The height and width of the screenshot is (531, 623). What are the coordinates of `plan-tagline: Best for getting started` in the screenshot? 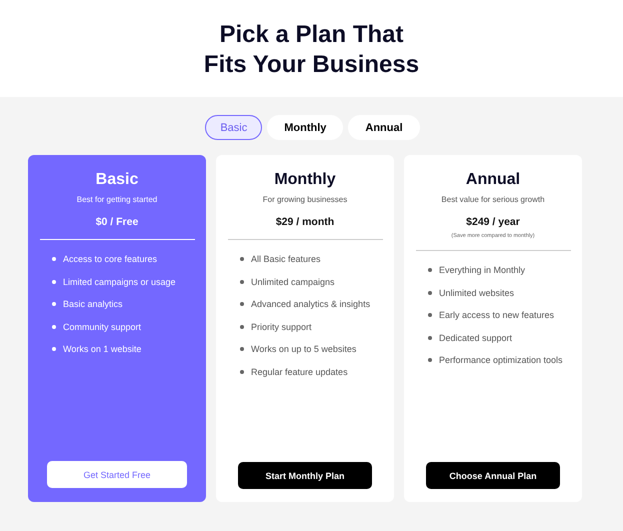 It's located at (117, 199).